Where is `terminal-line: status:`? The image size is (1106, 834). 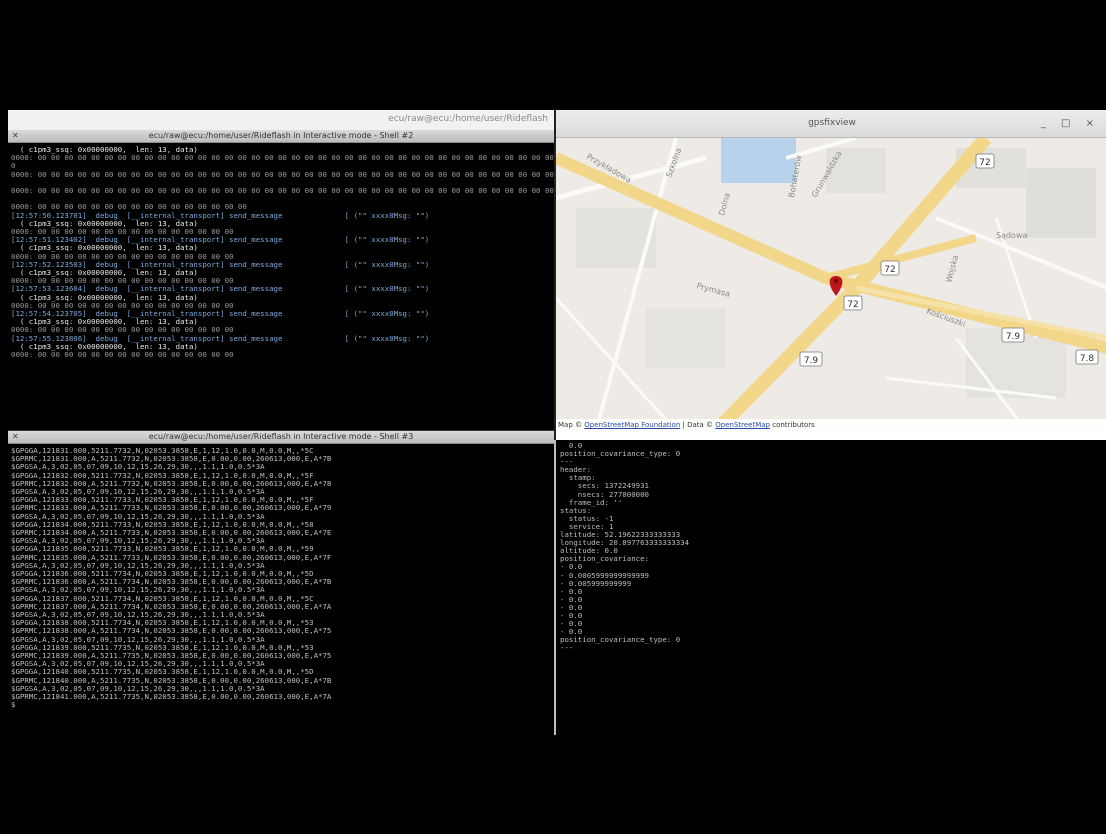 terminal-line: status: is located at coordinates (576, 510).